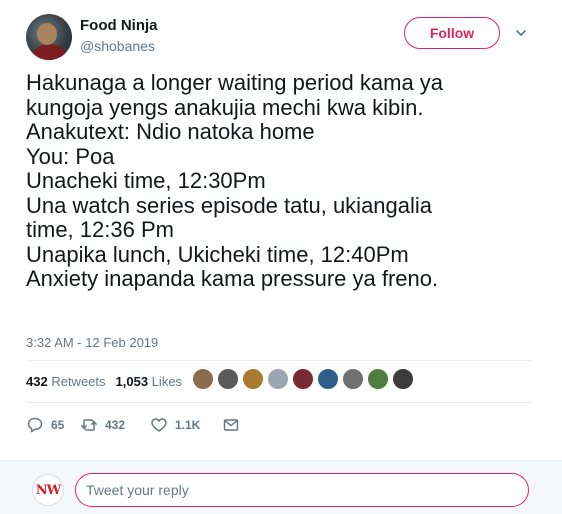  I want to click on author-avatar, so click(49, 37).